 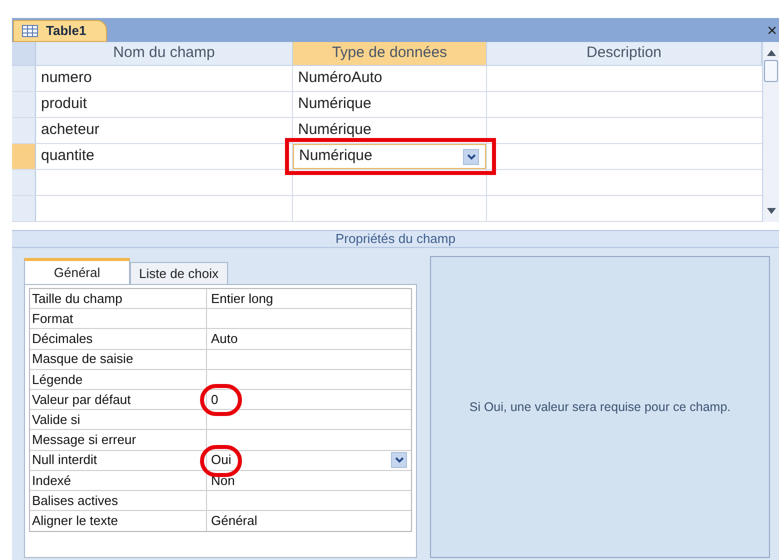 I want to click on property-label: Valide si, so click(x=118, y=420).